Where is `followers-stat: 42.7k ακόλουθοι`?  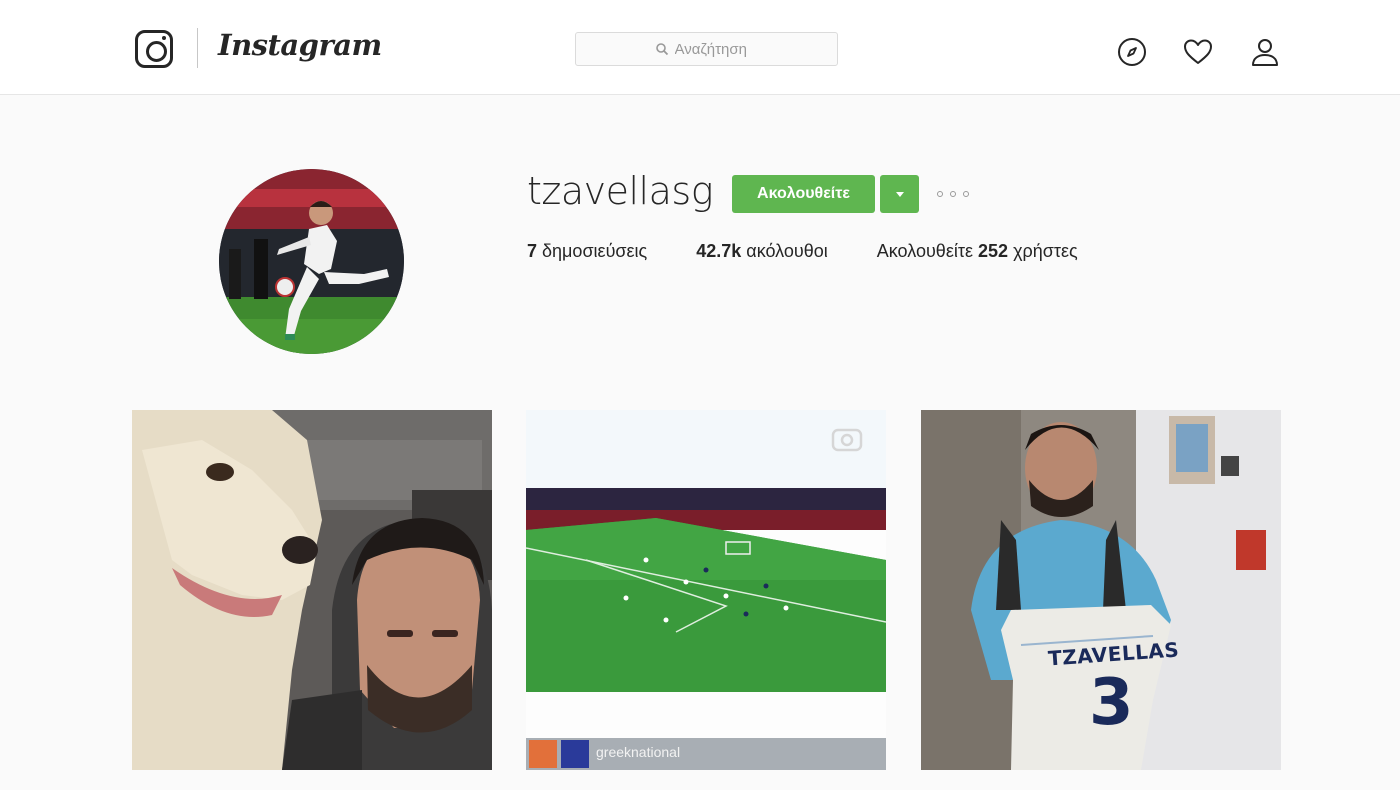 followers-stat: 42.7k ακόλουθοι is located at coordinates (762, 251).